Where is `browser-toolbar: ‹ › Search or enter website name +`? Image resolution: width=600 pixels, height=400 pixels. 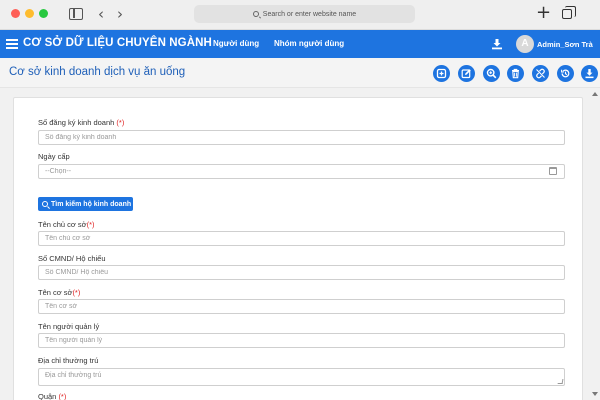 browser-toolbar: ‹ › Search or enter website name + is located at coordinates (300, 15).